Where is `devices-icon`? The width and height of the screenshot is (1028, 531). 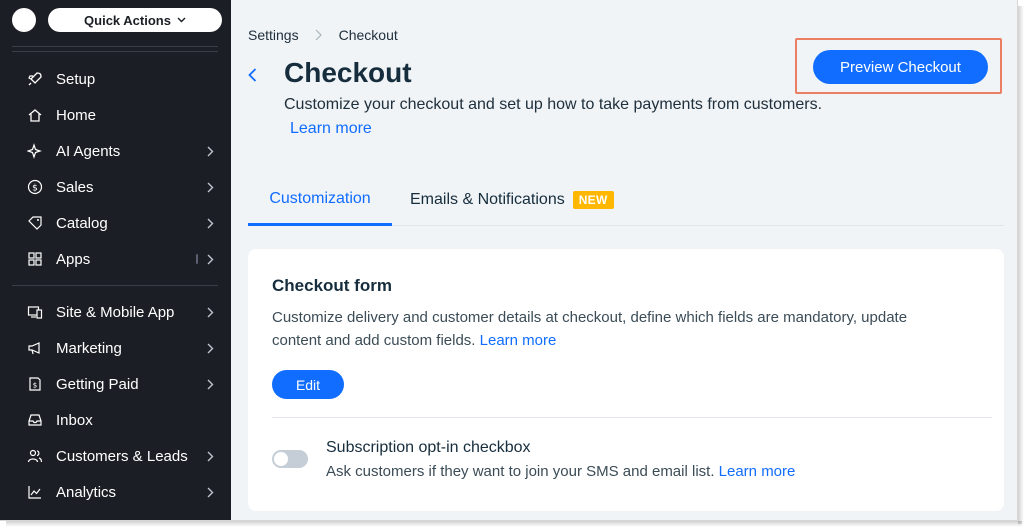
devices-icon is located at coordinates (35, 312).